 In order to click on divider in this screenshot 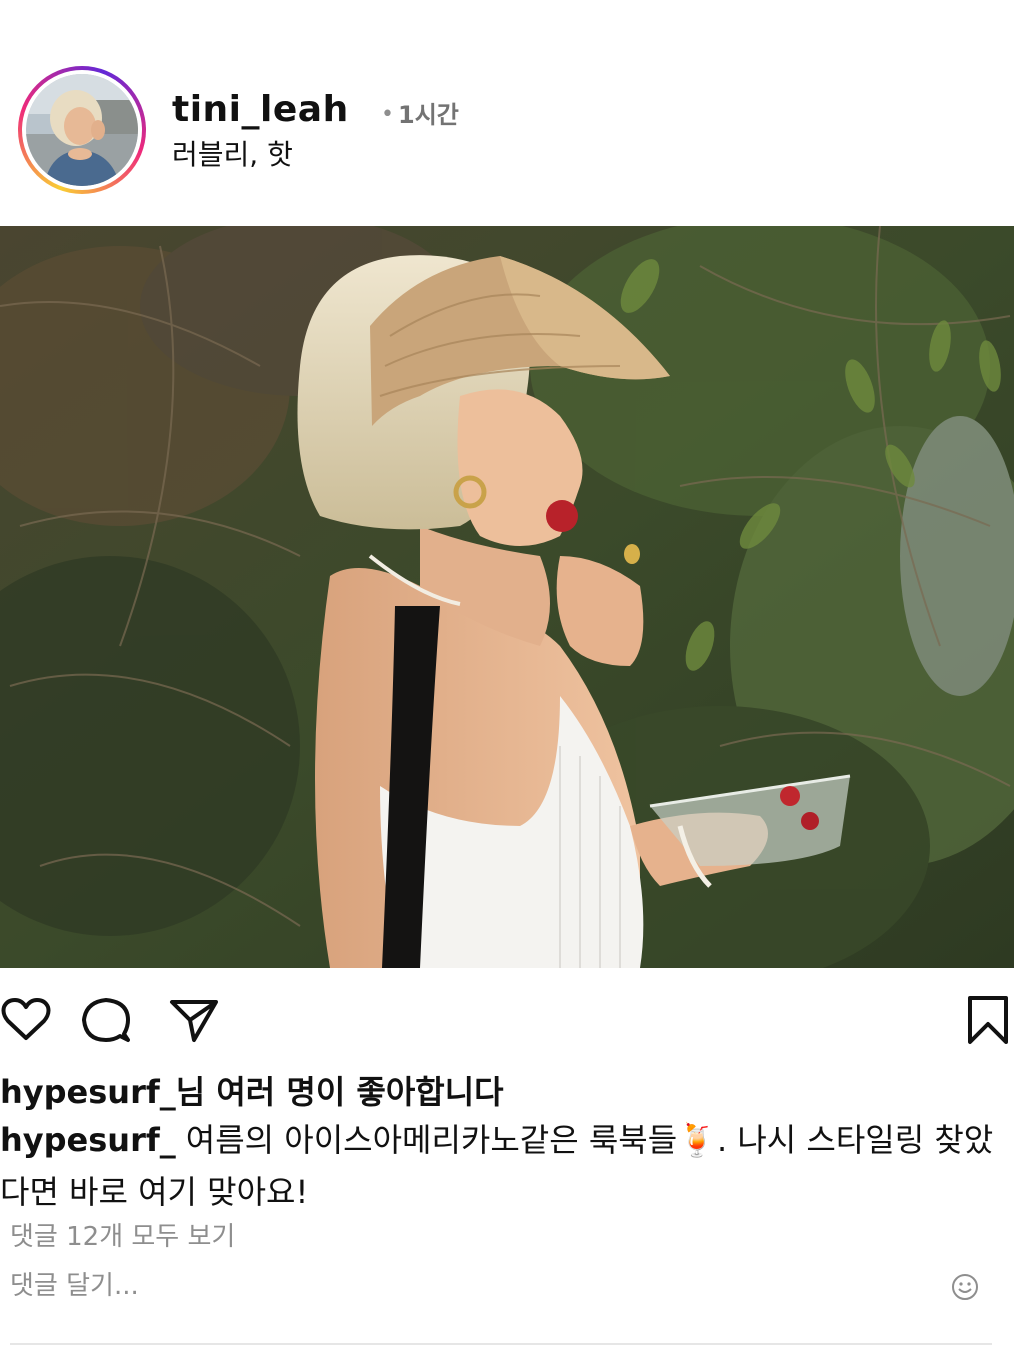, I will do `click(501, 1344)`.